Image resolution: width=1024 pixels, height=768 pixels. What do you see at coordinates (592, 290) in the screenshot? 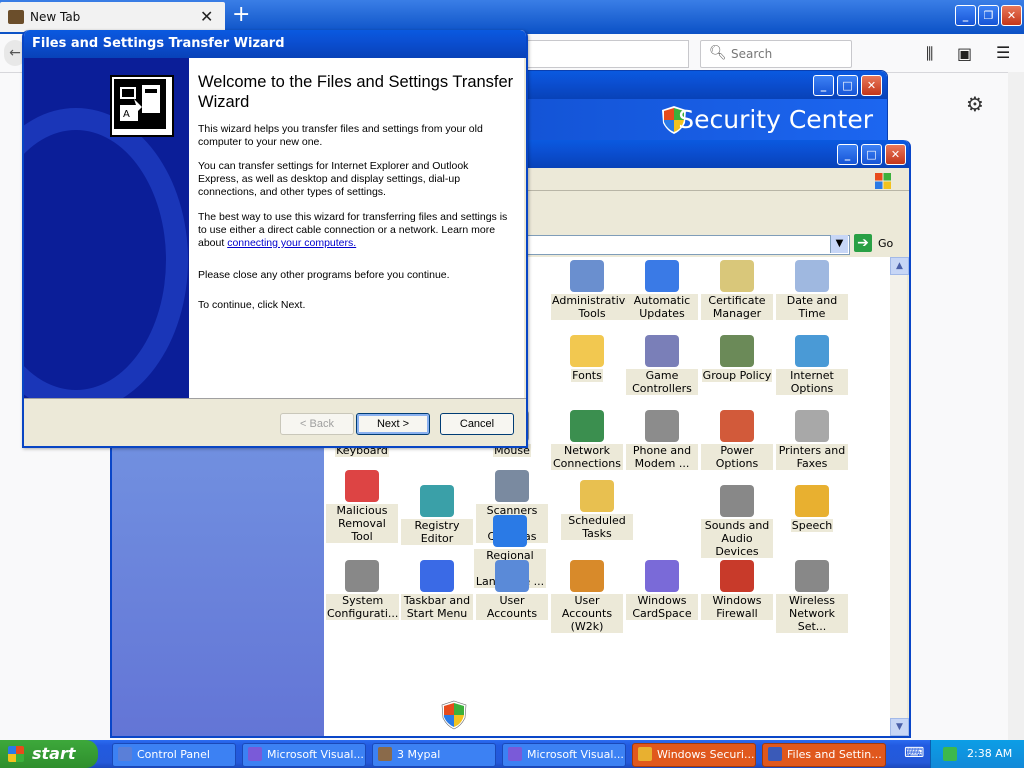
I see `cp-item-administrative-tools: Administrative Tools` at bounding box center [592, 290].